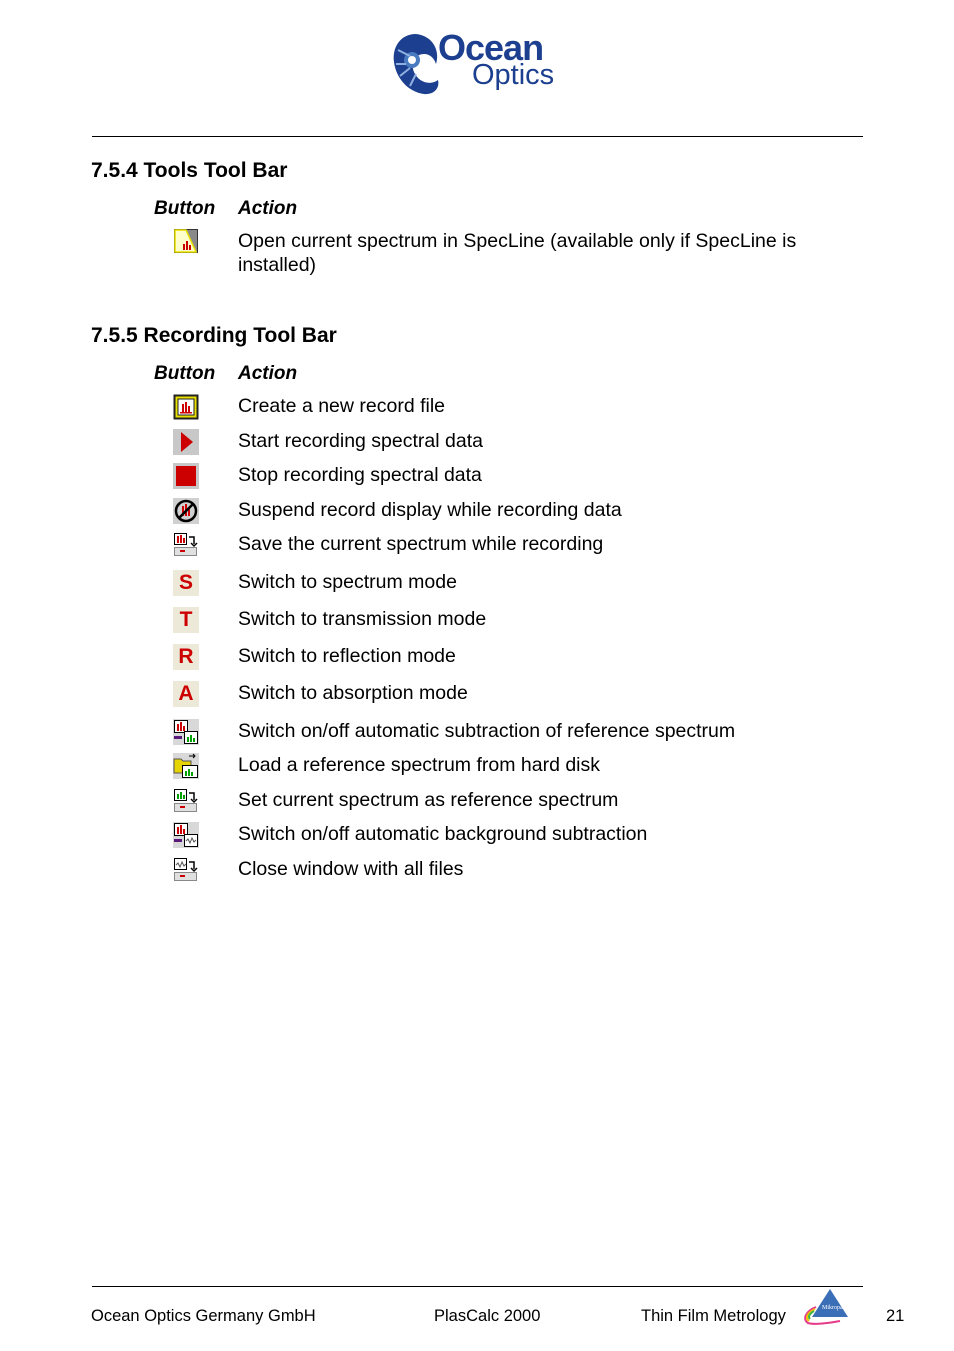  What do you see at coordinates (214, 335) in the screenshot?
I see `section-heading-recording: 7.5.5 Recording Tool Bar` at bounding box center [214, 335].